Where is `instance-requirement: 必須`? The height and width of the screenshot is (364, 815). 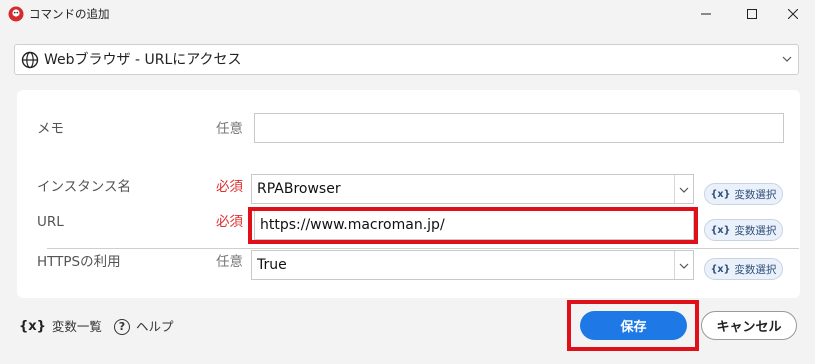
instance-requirement: 必須 is located at coordinates (229, 187).